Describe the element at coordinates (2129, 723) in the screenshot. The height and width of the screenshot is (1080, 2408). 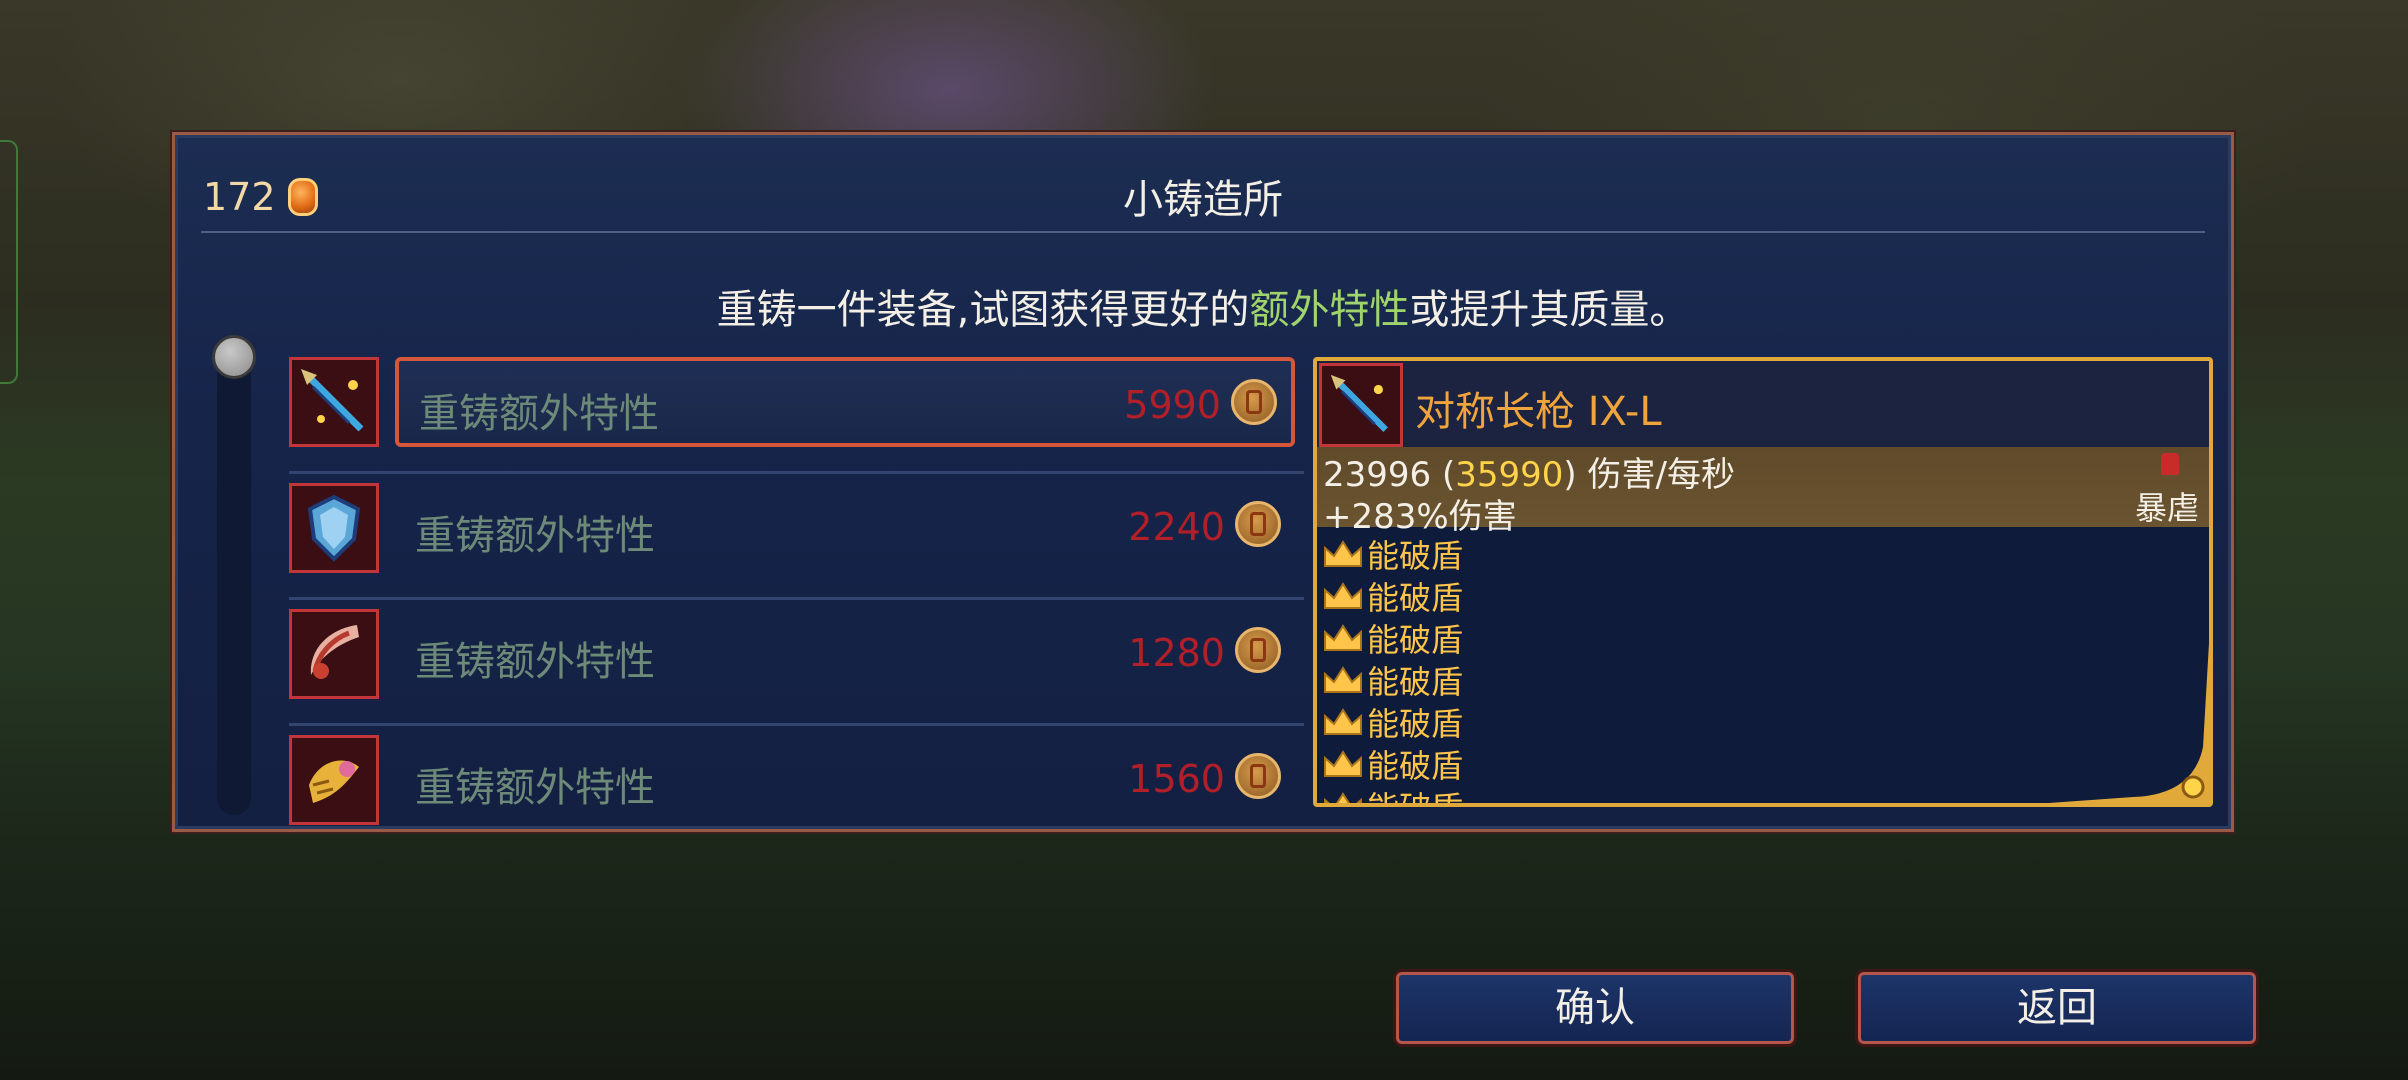
I see `corner-ornament` at that location.